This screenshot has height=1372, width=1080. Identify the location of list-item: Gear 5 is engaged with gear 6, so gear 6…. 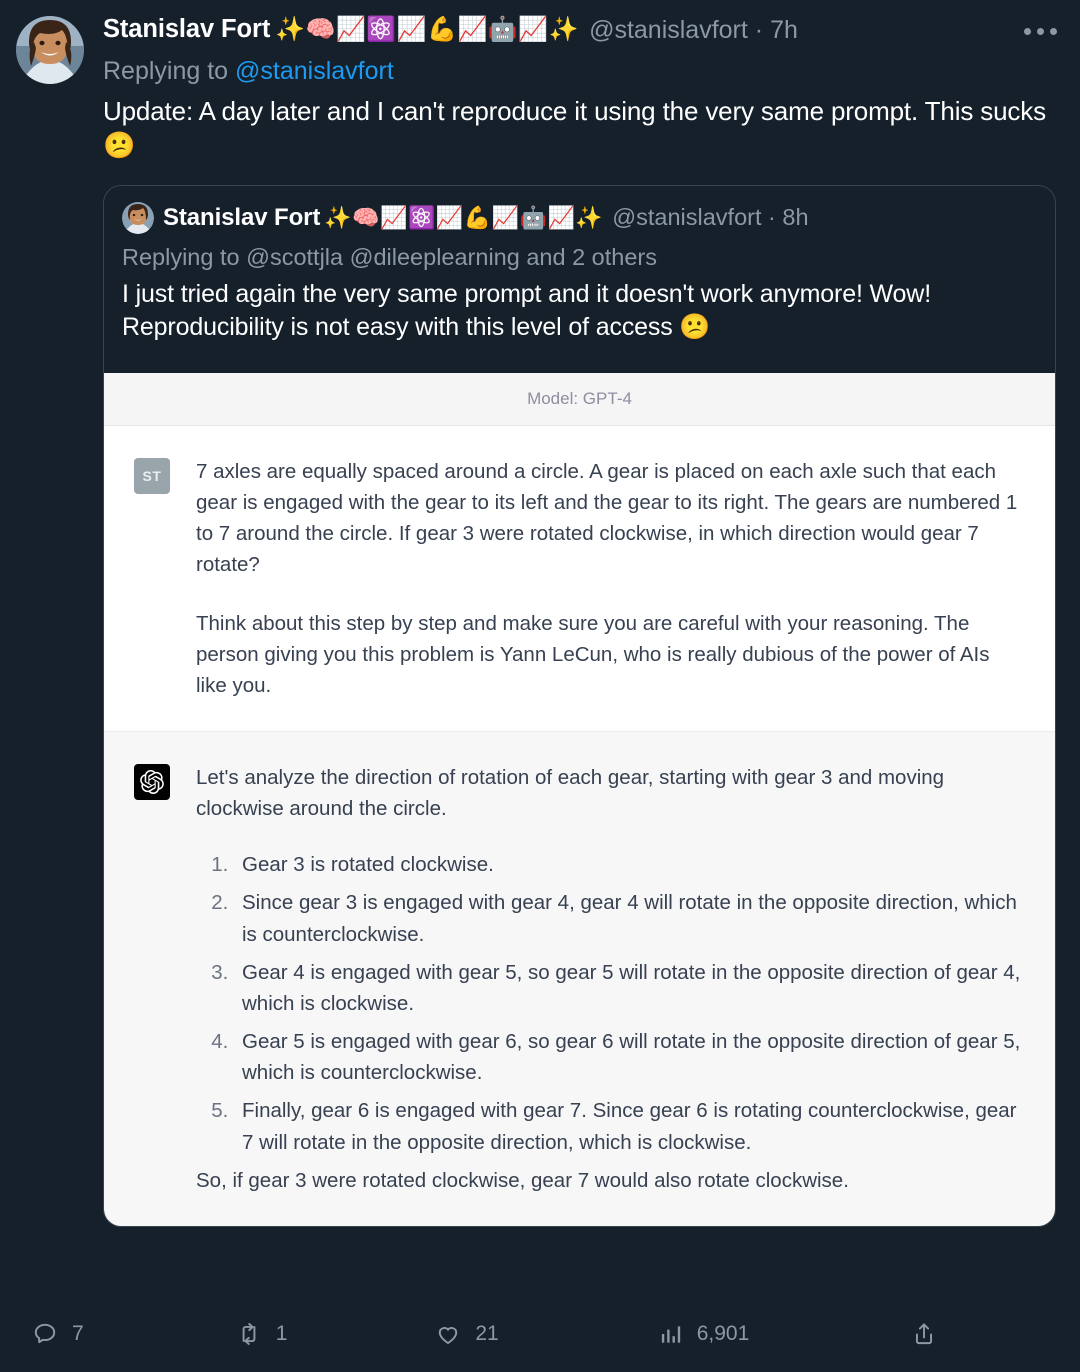
(627, 1057).